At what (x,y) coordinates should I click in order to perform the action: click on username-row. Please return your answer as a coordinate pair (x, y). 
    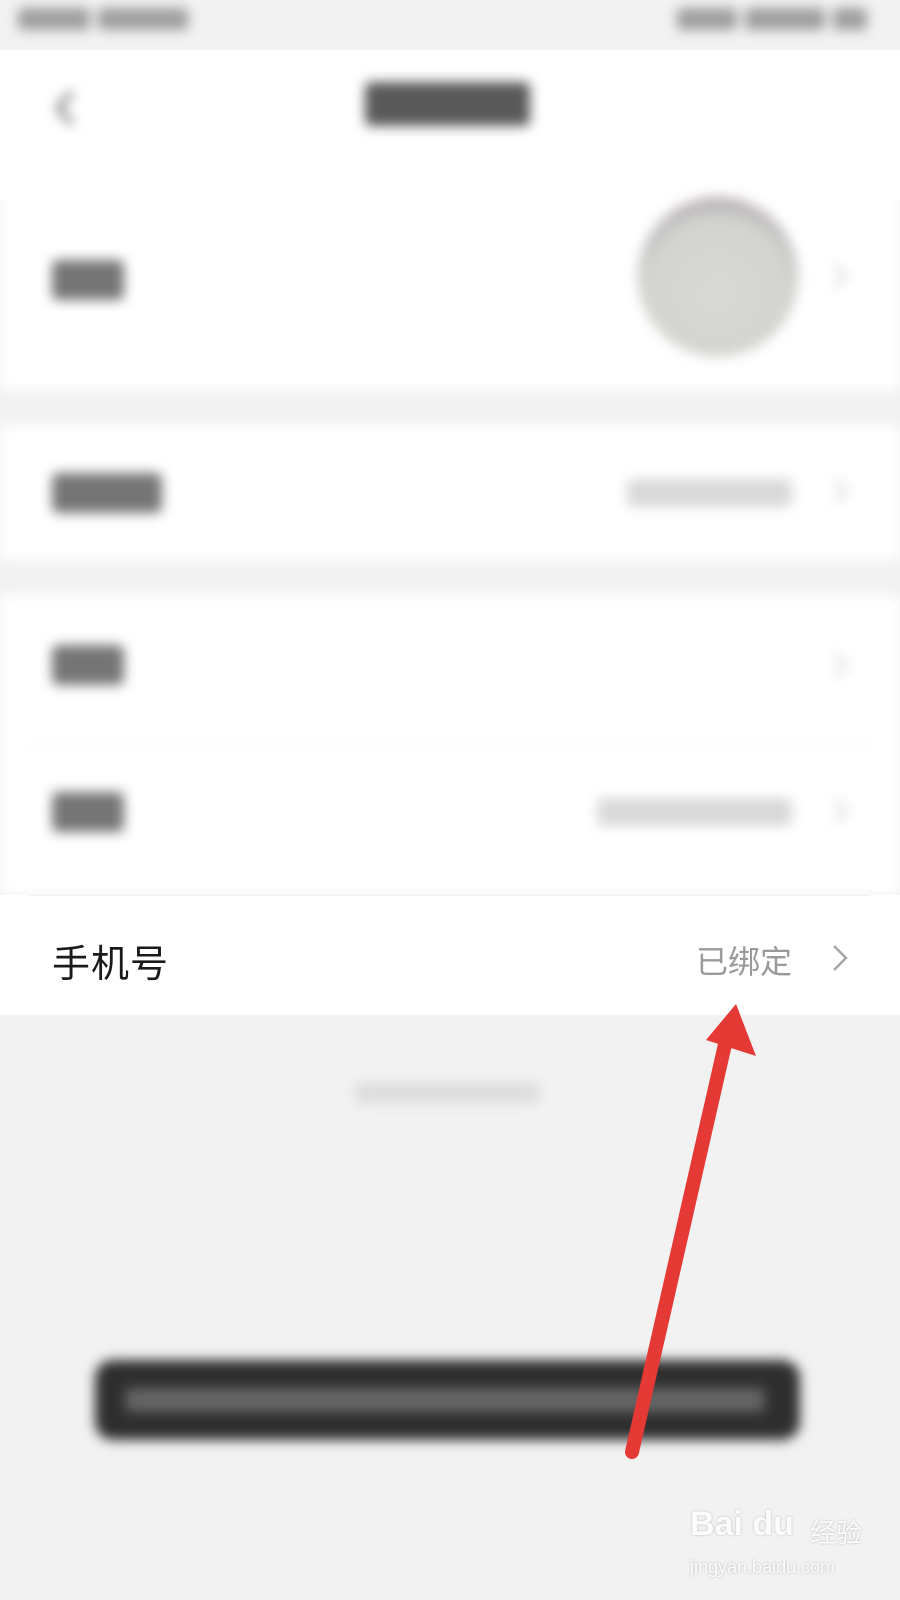
    Looking at the image, I should click on (450, 492).